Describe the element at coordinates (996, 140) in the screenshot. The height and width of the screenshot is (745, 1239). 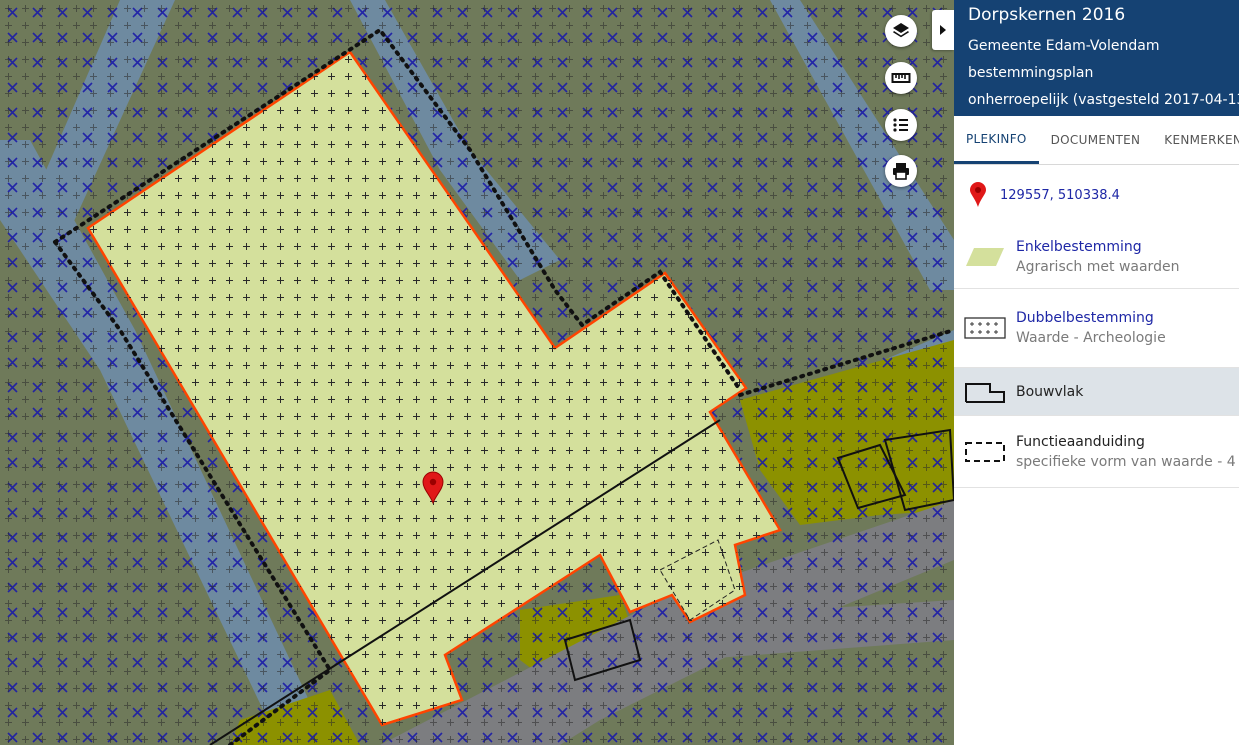
I see `tab-plekinfo: PLEKINFO` at that location.